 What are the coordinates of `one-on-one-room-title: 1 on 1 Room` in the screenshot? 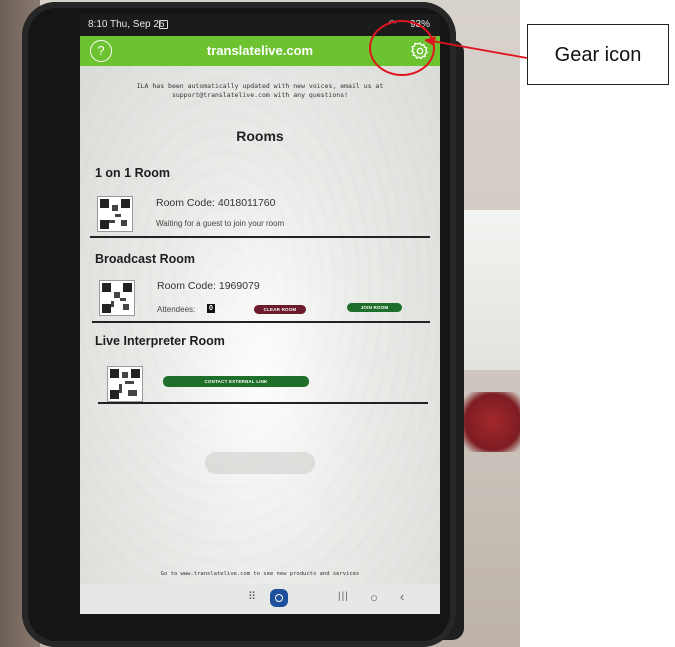 It's located at (133, 173).